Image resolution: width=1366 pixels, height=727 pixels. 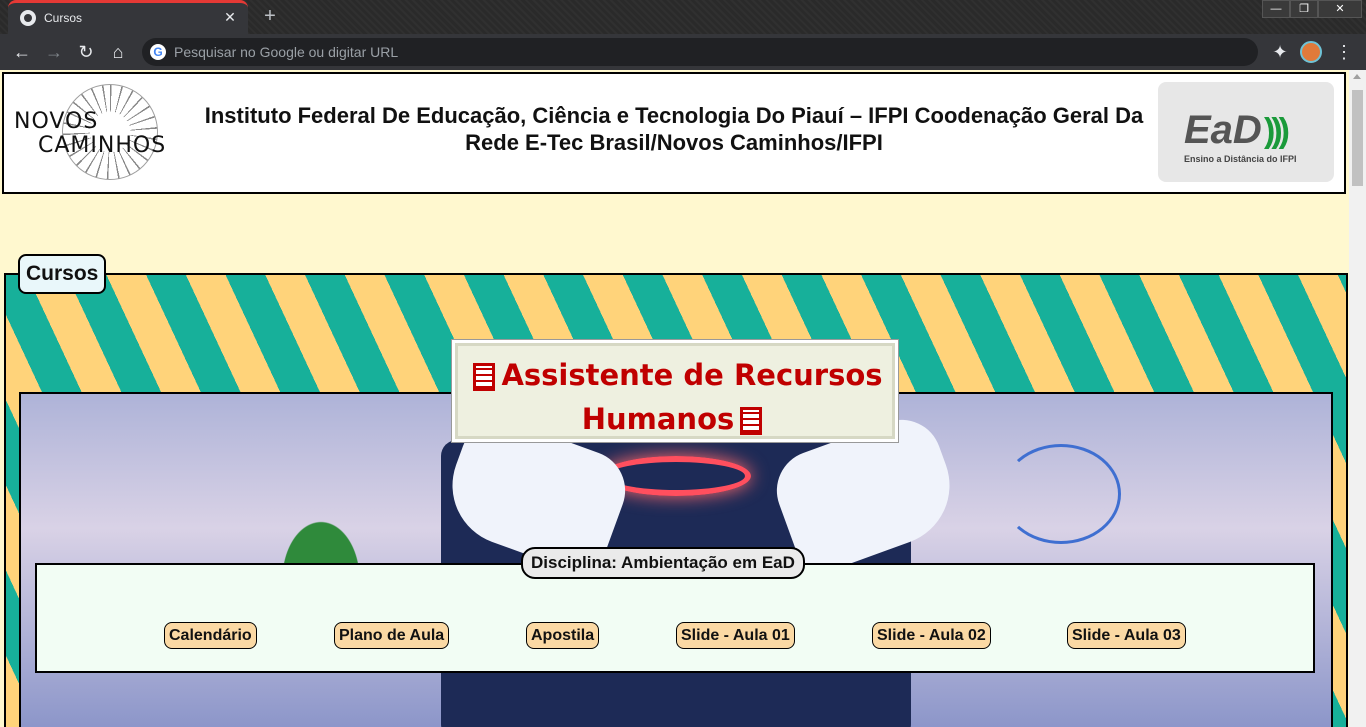 I want to click on course-title-wrapper: Assistente de Recursos Humanos, so click(x=675, y=397).